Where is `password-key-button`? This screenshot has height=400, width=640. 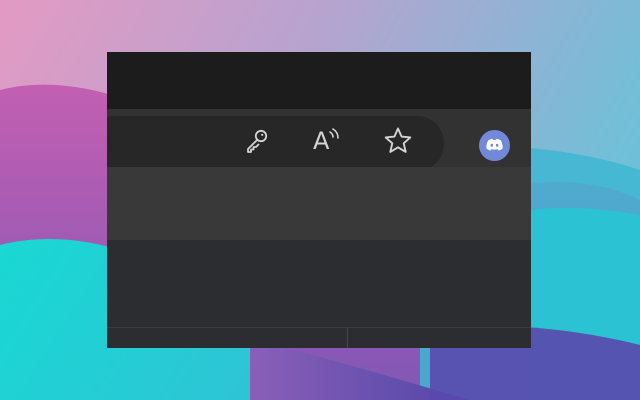
password-key-button is located at coordinates (257, 141).